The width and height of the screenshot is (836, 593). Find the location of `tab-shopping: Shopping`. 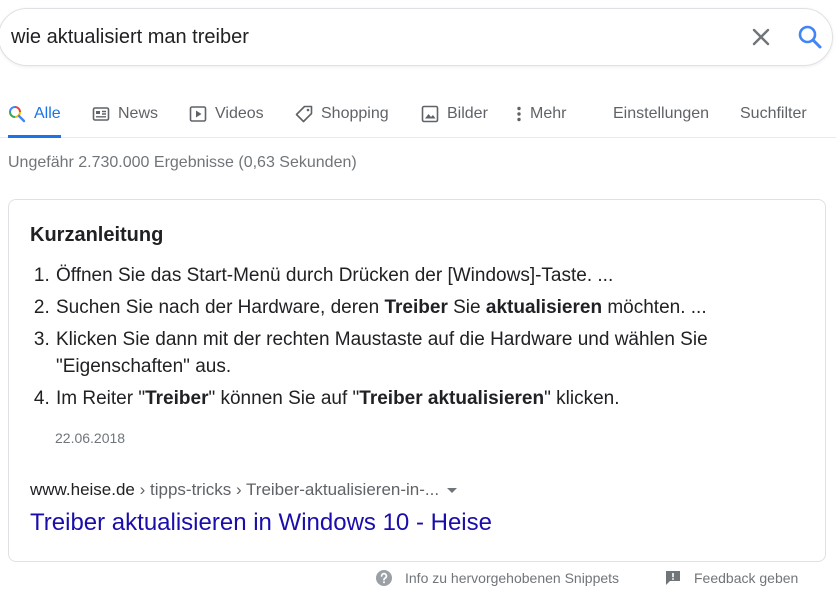

tab-shopping: Shopping is located at coordinates (342, 113).